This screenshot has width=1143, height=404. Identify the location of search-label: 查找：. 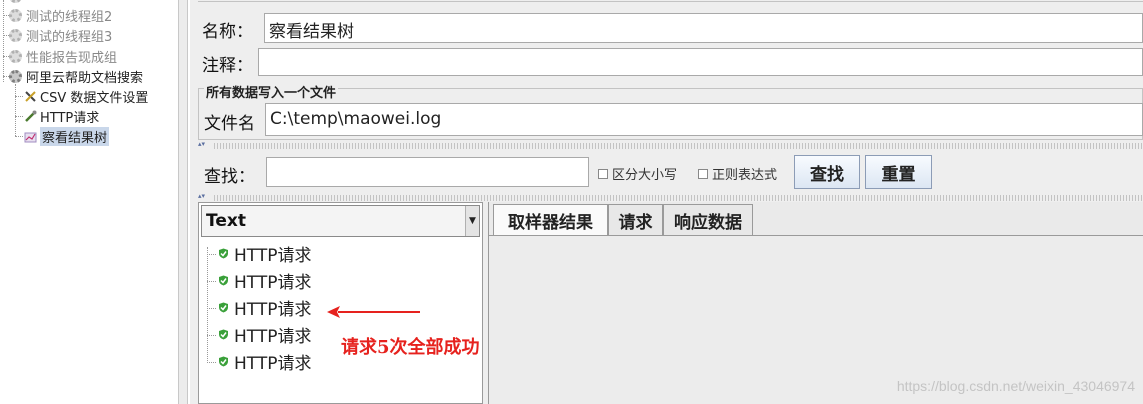
(229, 177).